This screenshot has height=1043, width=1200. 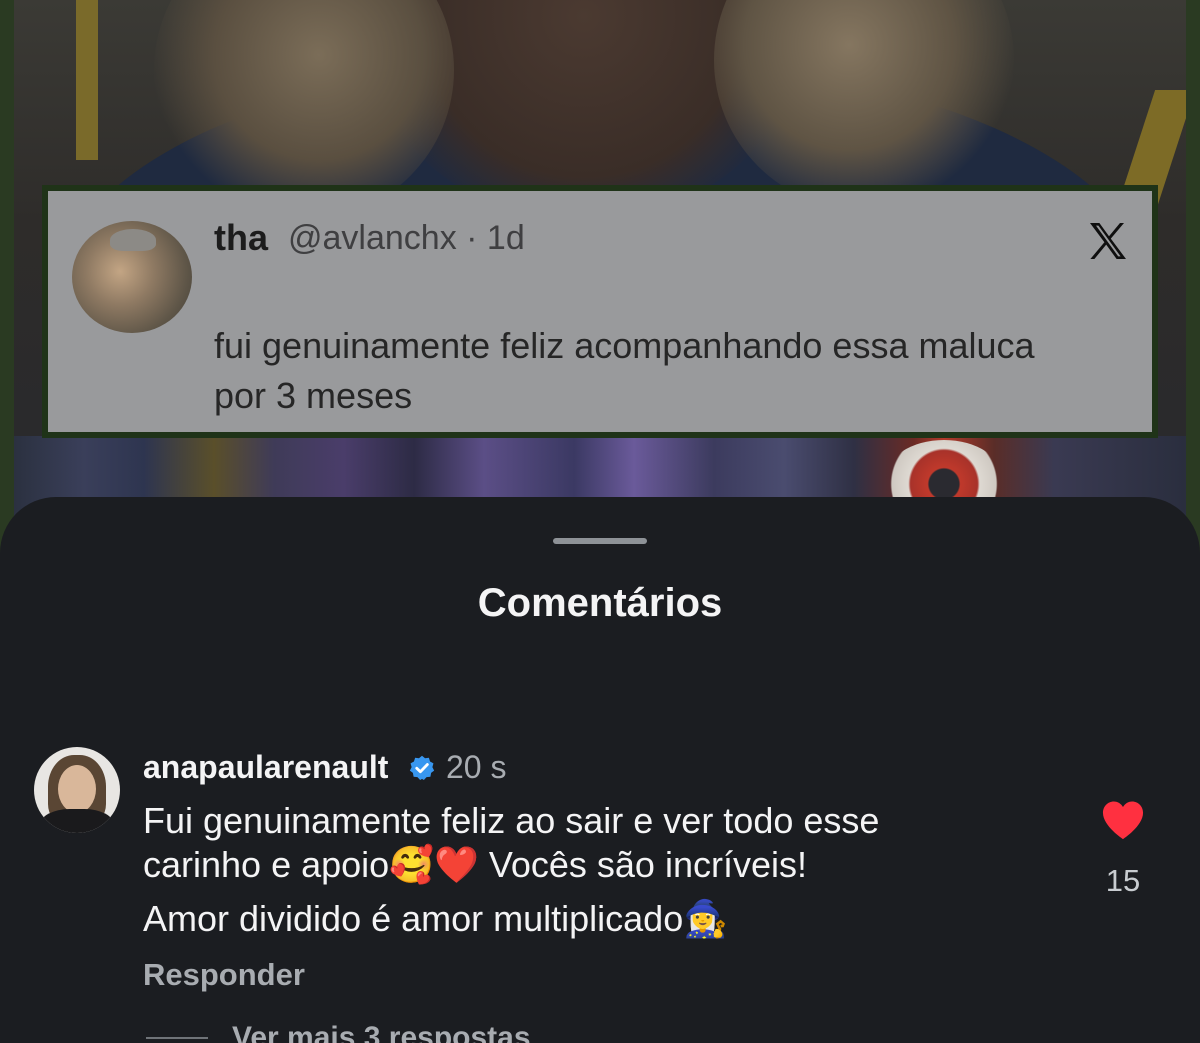 I want to click on avatar-face, so click(x=77, y=789).